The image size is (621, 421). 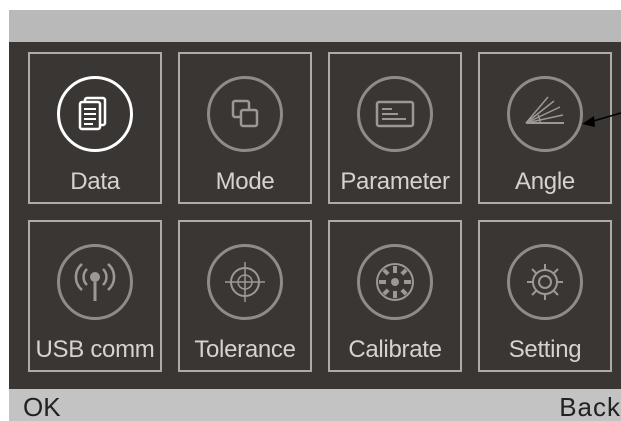 I want to click on menu-item-label: USB comm, so click(x=95, y=349).